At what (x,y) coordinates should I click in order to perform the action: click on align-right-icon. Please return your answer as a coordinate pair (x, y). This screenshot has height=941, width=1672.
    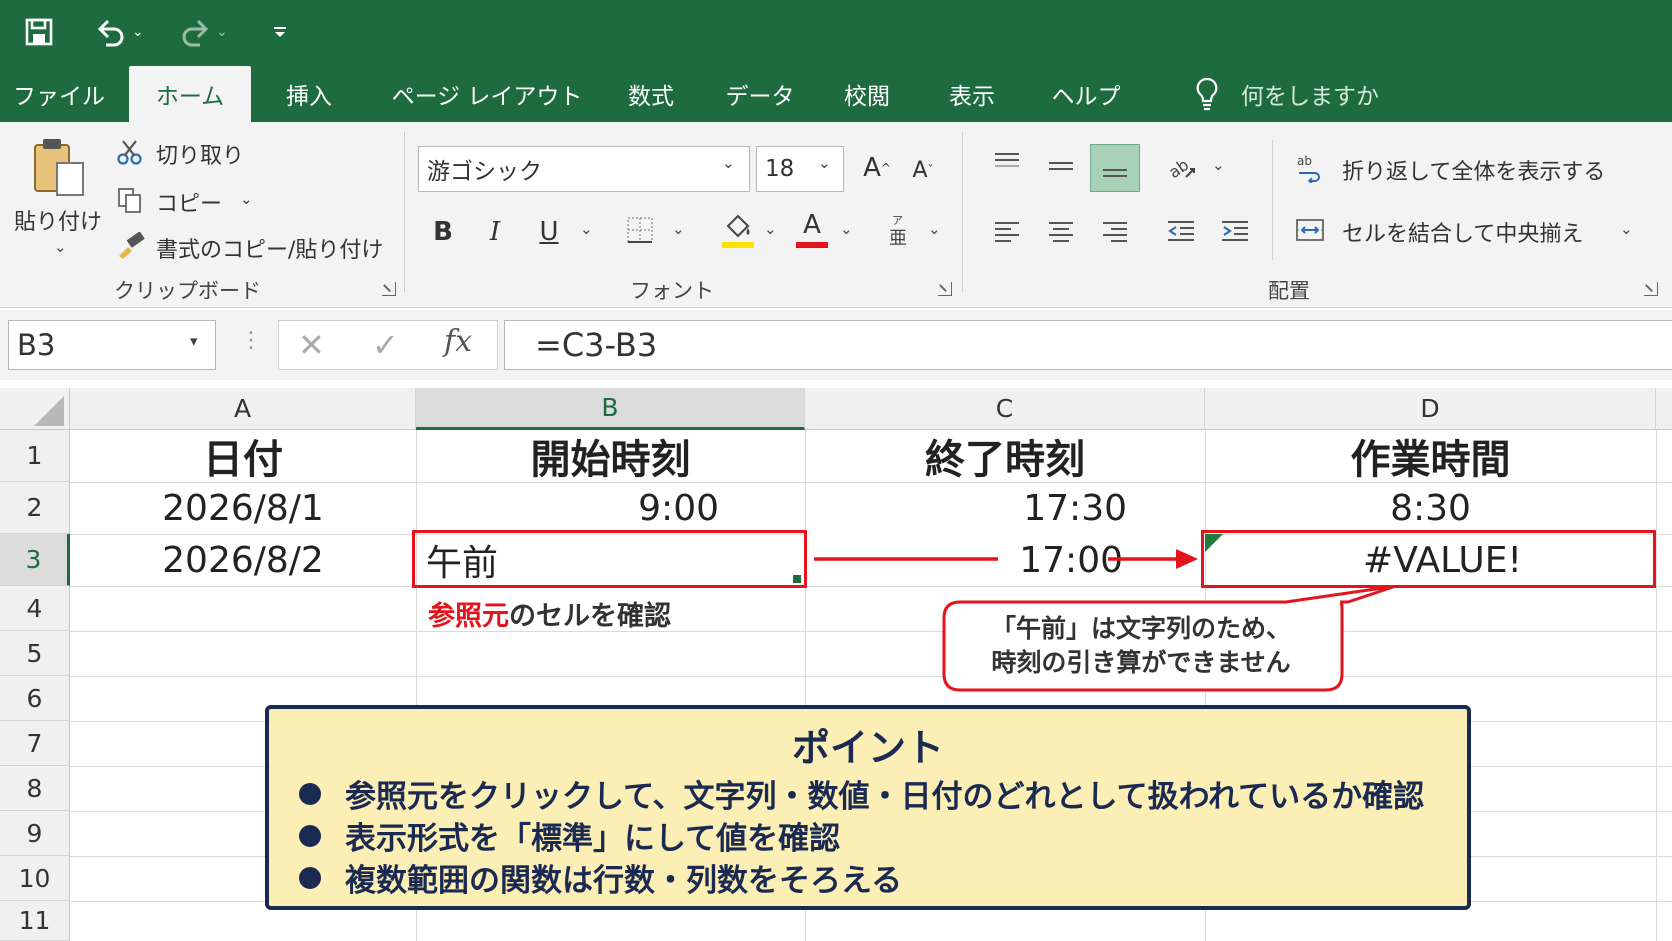
    Looking at the image, I should click on (1115, 231).